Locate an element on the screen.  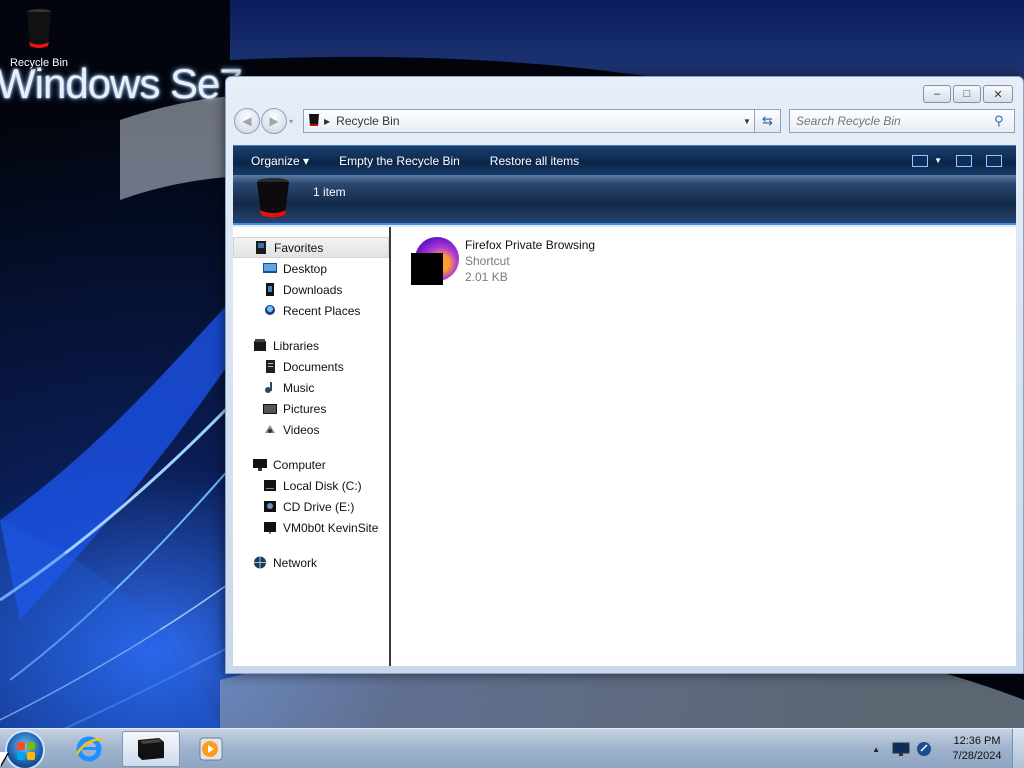
nav-downloads: Downloads is located at coordinates (311, 289).